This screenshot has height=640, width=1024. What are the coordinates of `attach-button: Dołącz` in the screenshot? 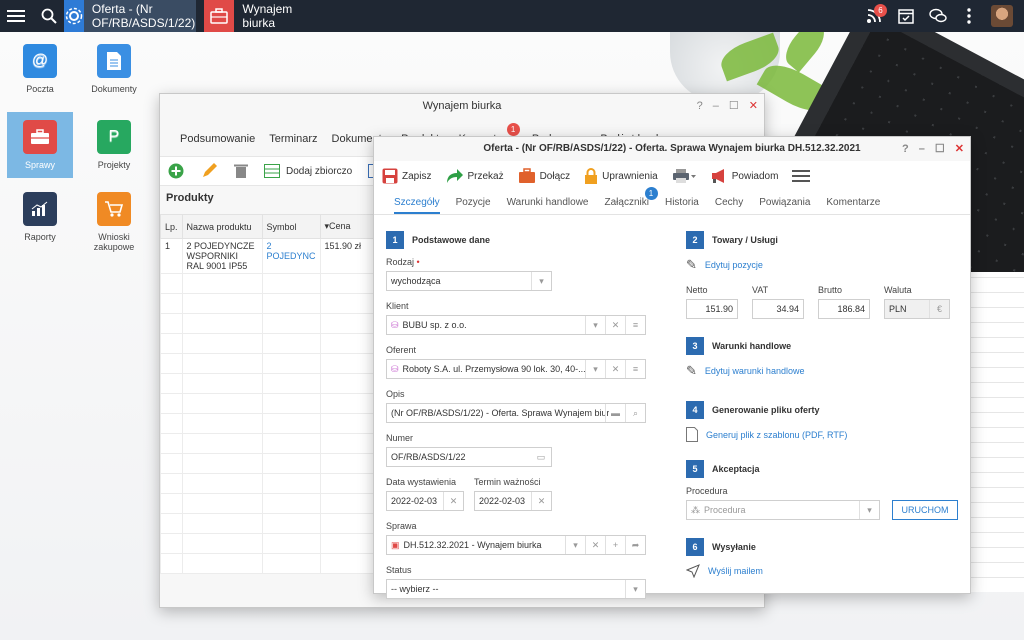 It's located at (544, 176).